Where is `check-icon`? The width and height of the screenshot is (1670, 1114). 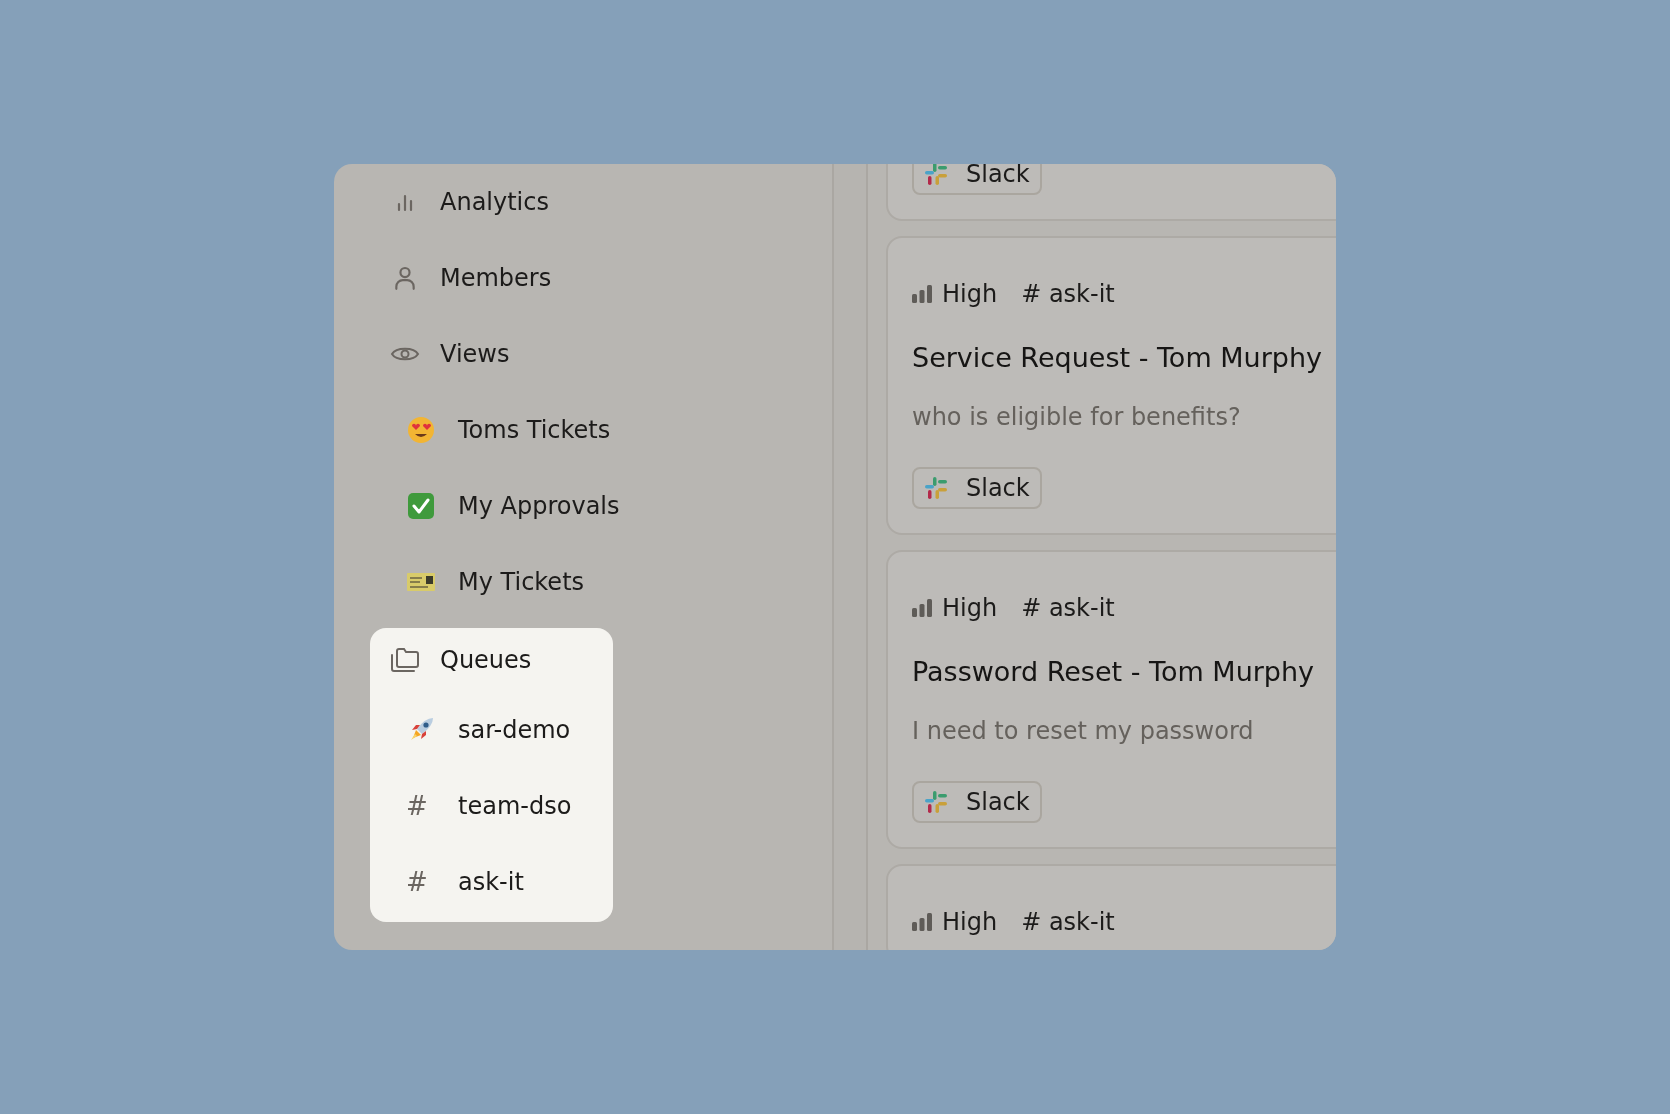
check-icon is located at coordinates (421, 506).